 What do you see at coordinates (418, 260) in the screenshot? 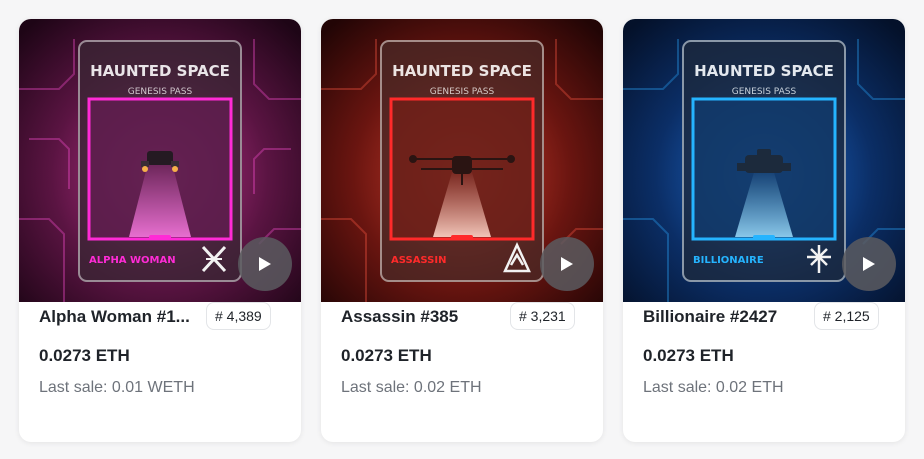
I see `class-label: ASSASSIN` at bounding box center [418, 260].